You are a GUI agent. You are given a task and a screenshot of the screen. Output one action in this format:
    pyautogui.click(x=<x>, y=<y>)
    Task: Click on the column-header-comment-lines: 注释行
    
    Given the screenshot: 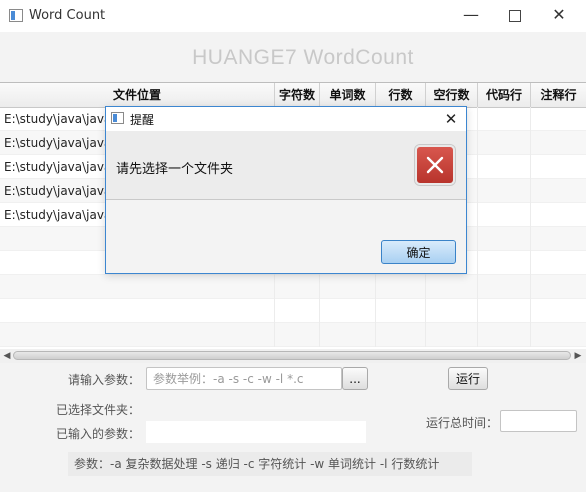 What is the action you would take?
    pyautogui.click(x=558, y=95)
    